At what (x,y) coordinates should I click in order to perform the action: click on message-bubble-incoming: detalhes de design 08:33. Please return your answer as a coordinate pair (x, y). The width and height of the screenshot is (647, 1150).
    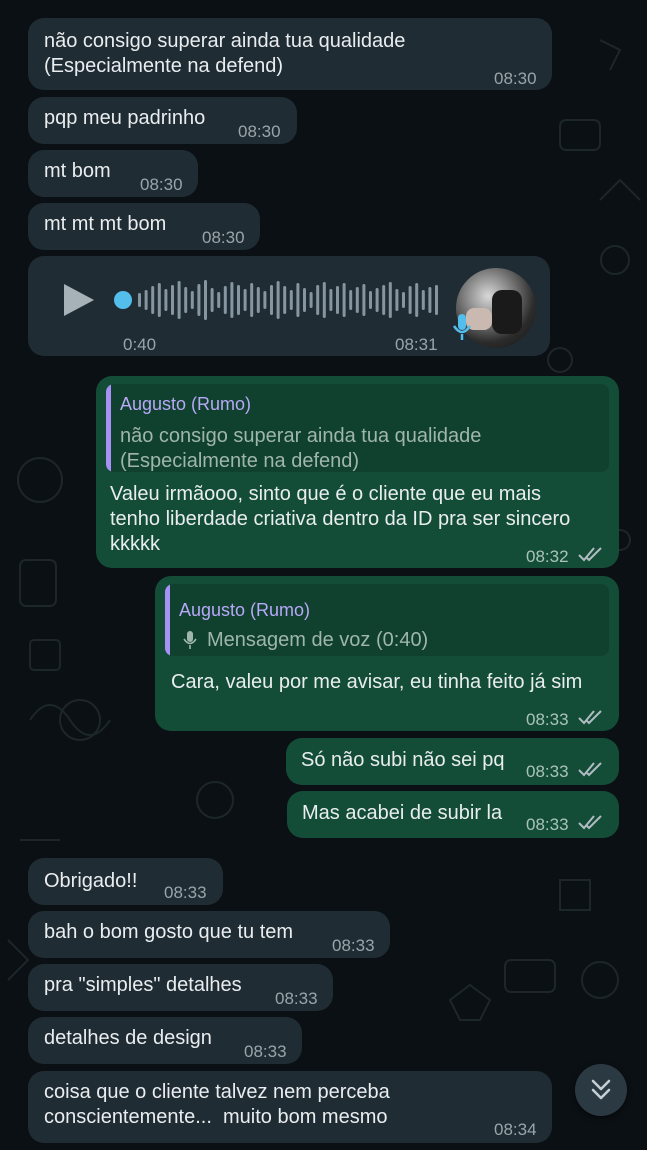
    Looking at the image, I should click on (165, 1040).